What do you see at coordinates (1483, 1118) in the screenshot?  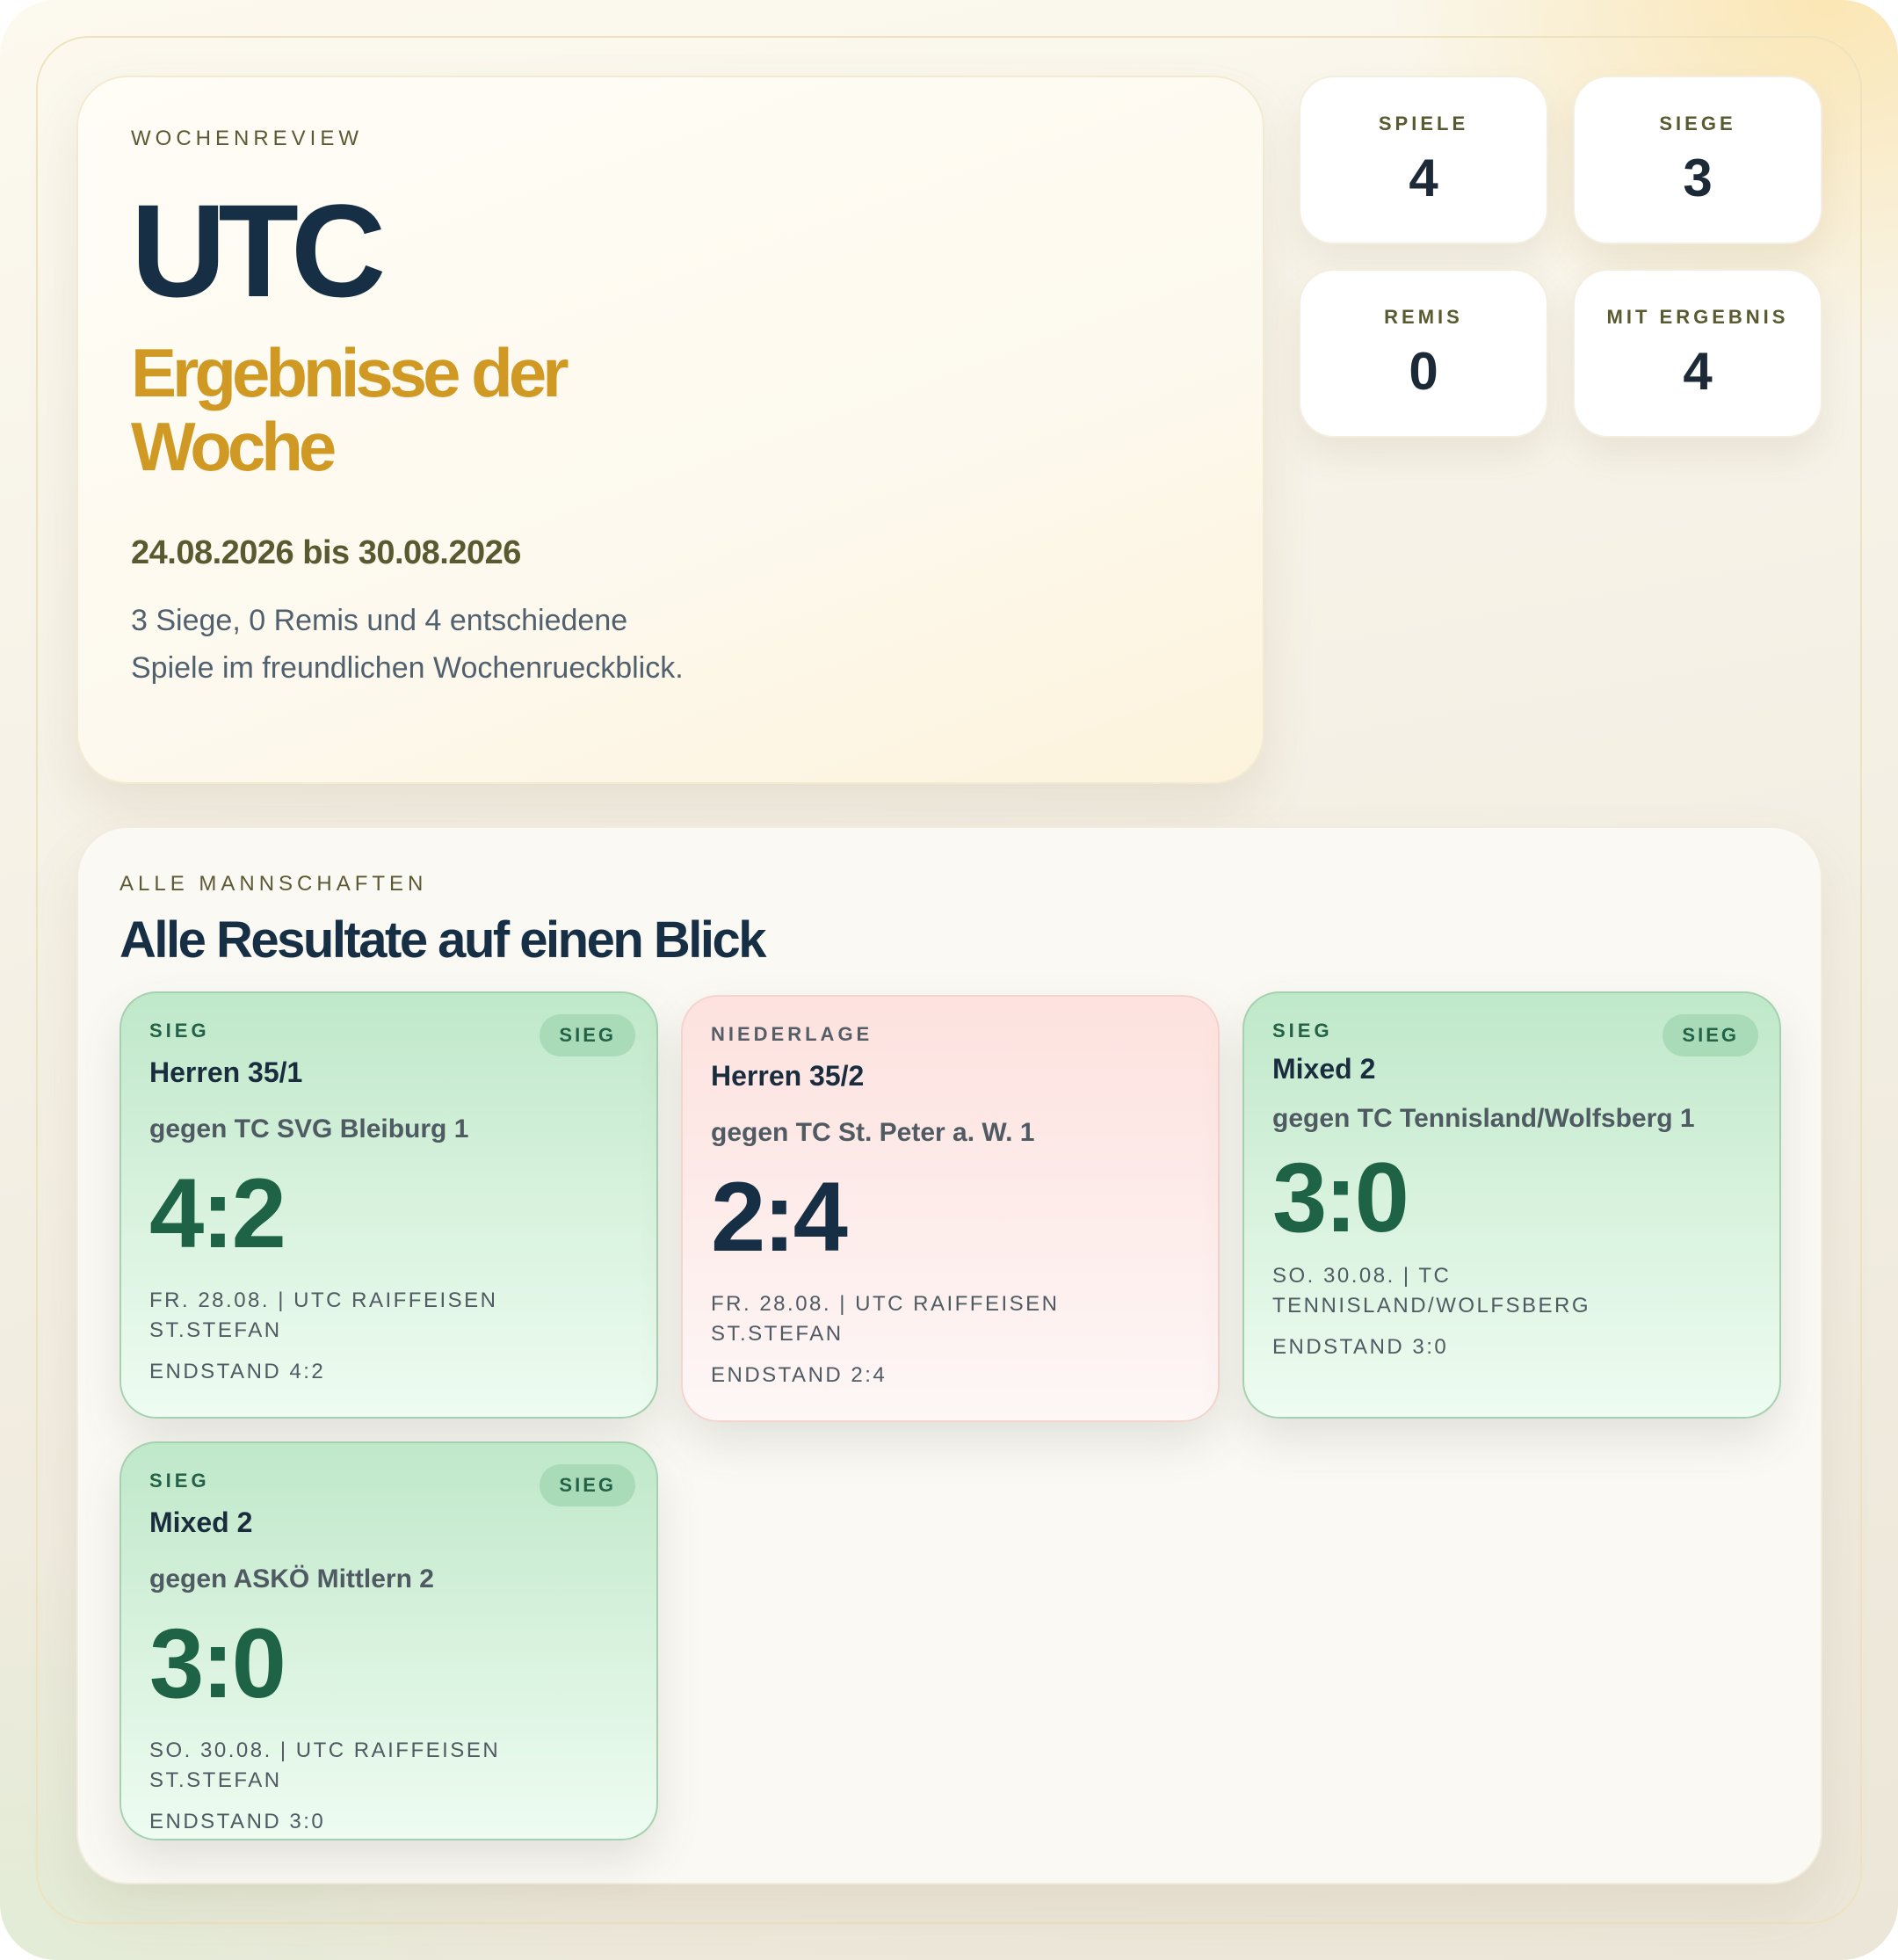 I see `card-opponent: gegen TC Tennisland/Wolfsberg 1` at bounding box center [1483, 1118].